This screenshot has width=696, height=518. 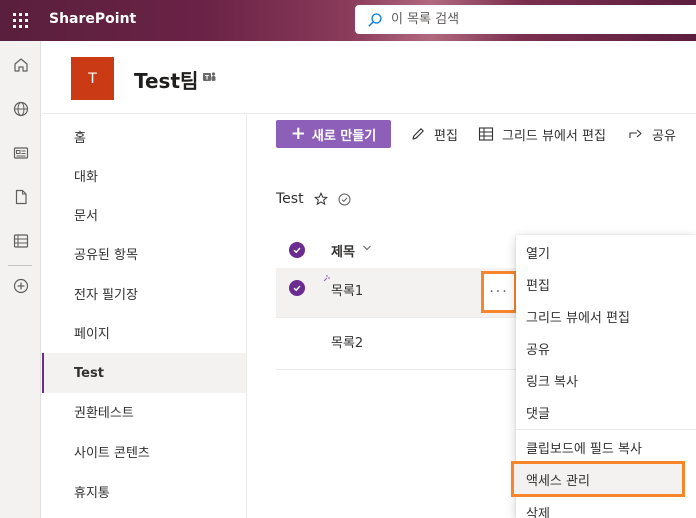 What do you see at coordinates (344, 199) in the screenshot?
I see `check-circle-icon` at bounding box center [344, 199].